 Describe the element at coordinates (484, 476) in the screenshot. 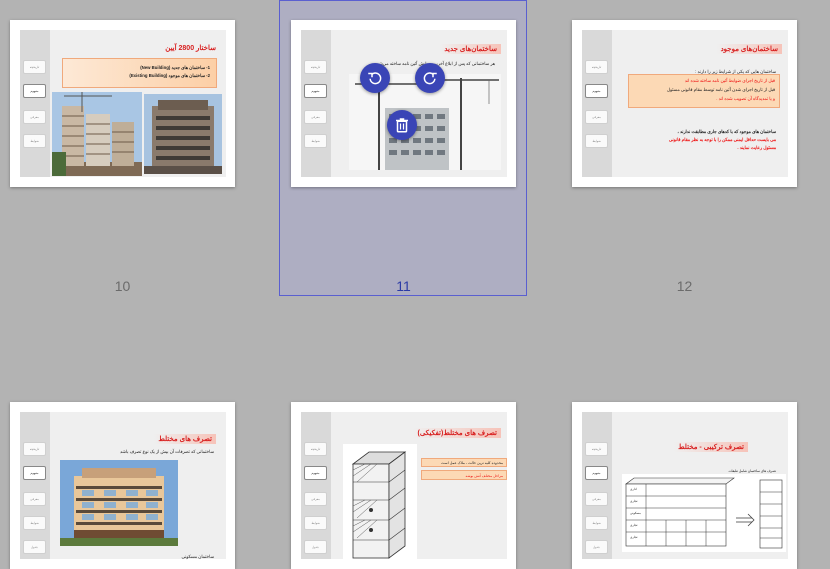

I see `slide-box-text: مراحل مختلف آتش بوشه` at that location.